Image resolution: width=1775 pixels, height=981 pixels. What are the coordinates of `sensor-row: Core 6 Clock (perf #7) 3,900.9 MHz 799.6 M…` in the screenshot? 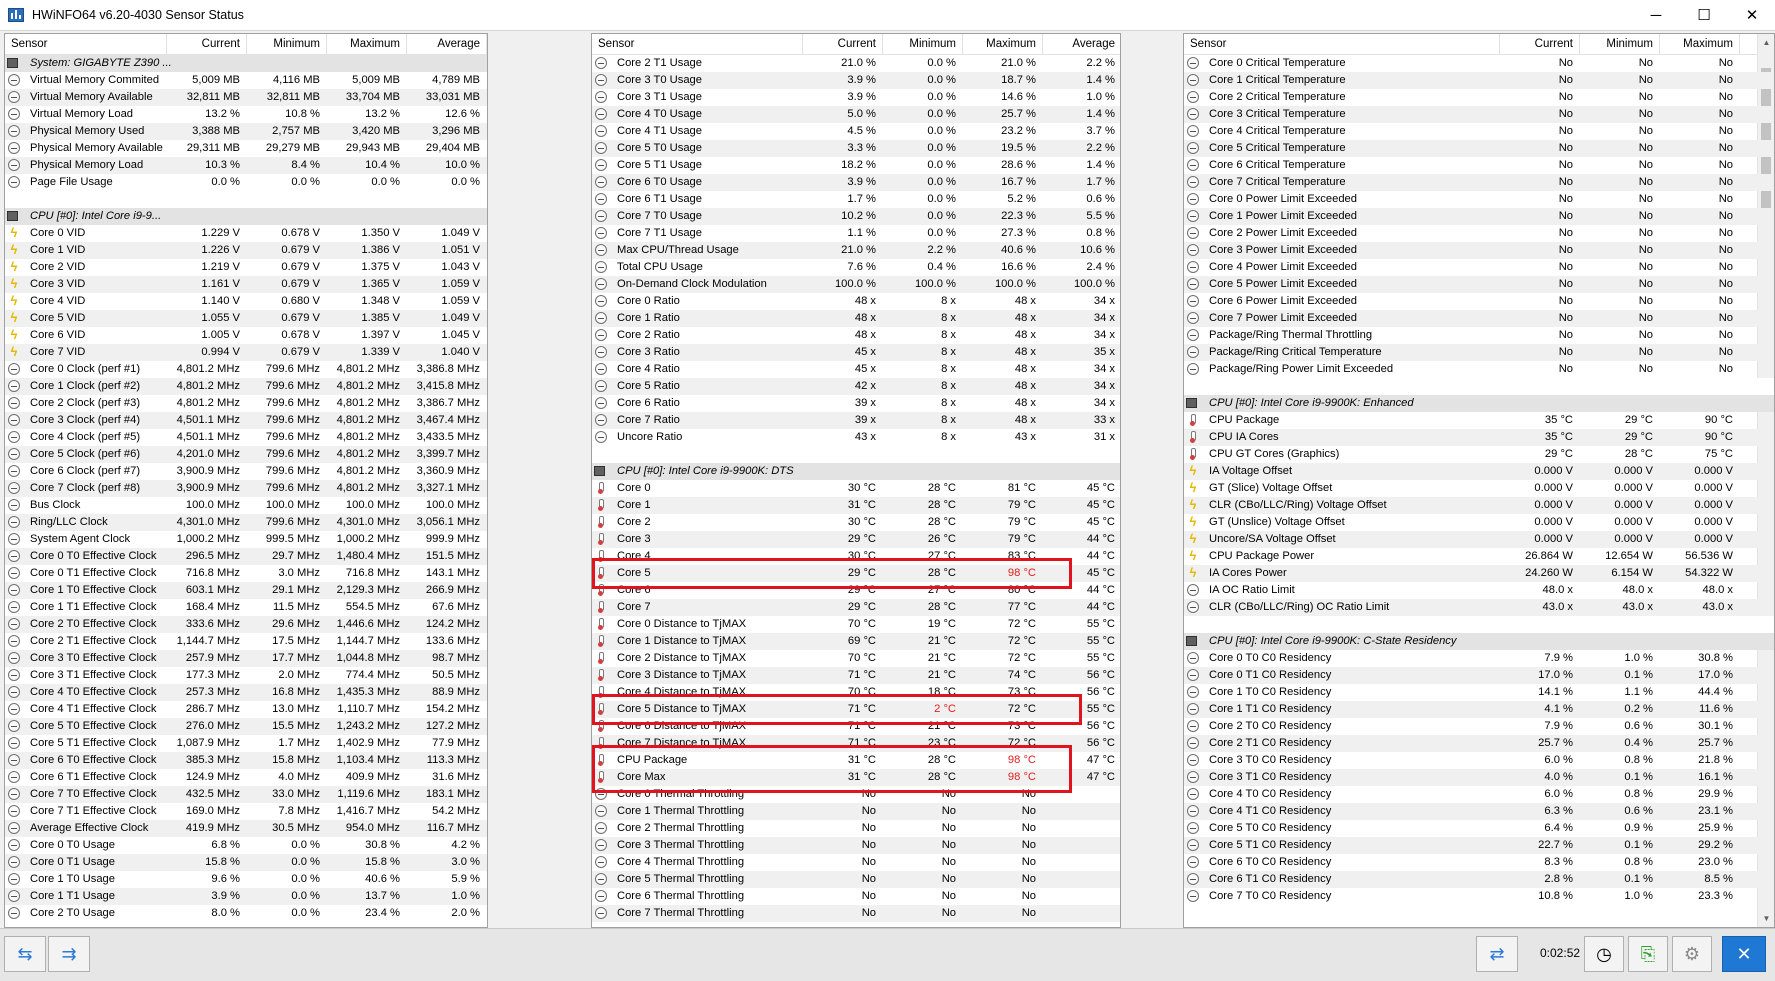 It's located at (246, 471).